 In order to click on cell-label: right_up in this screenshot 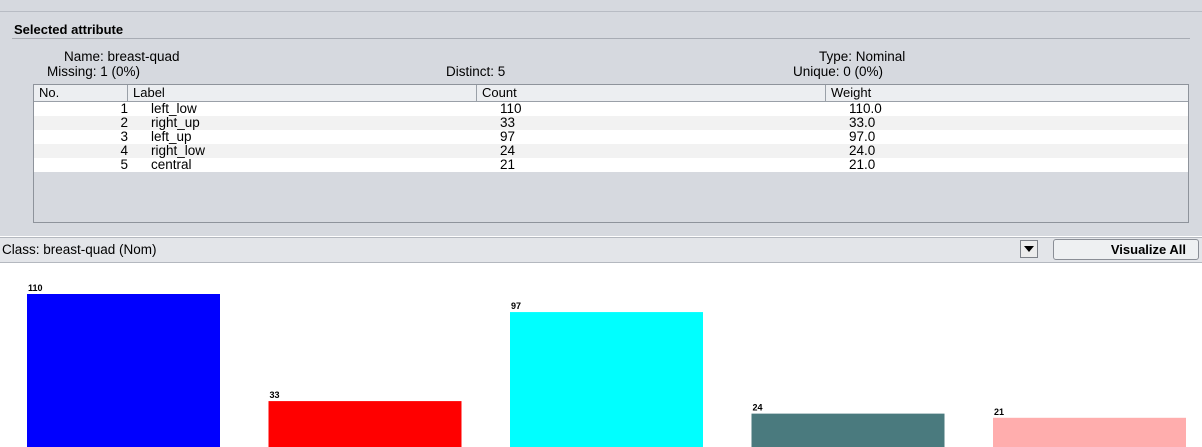, I will do `click(175, 122)`.